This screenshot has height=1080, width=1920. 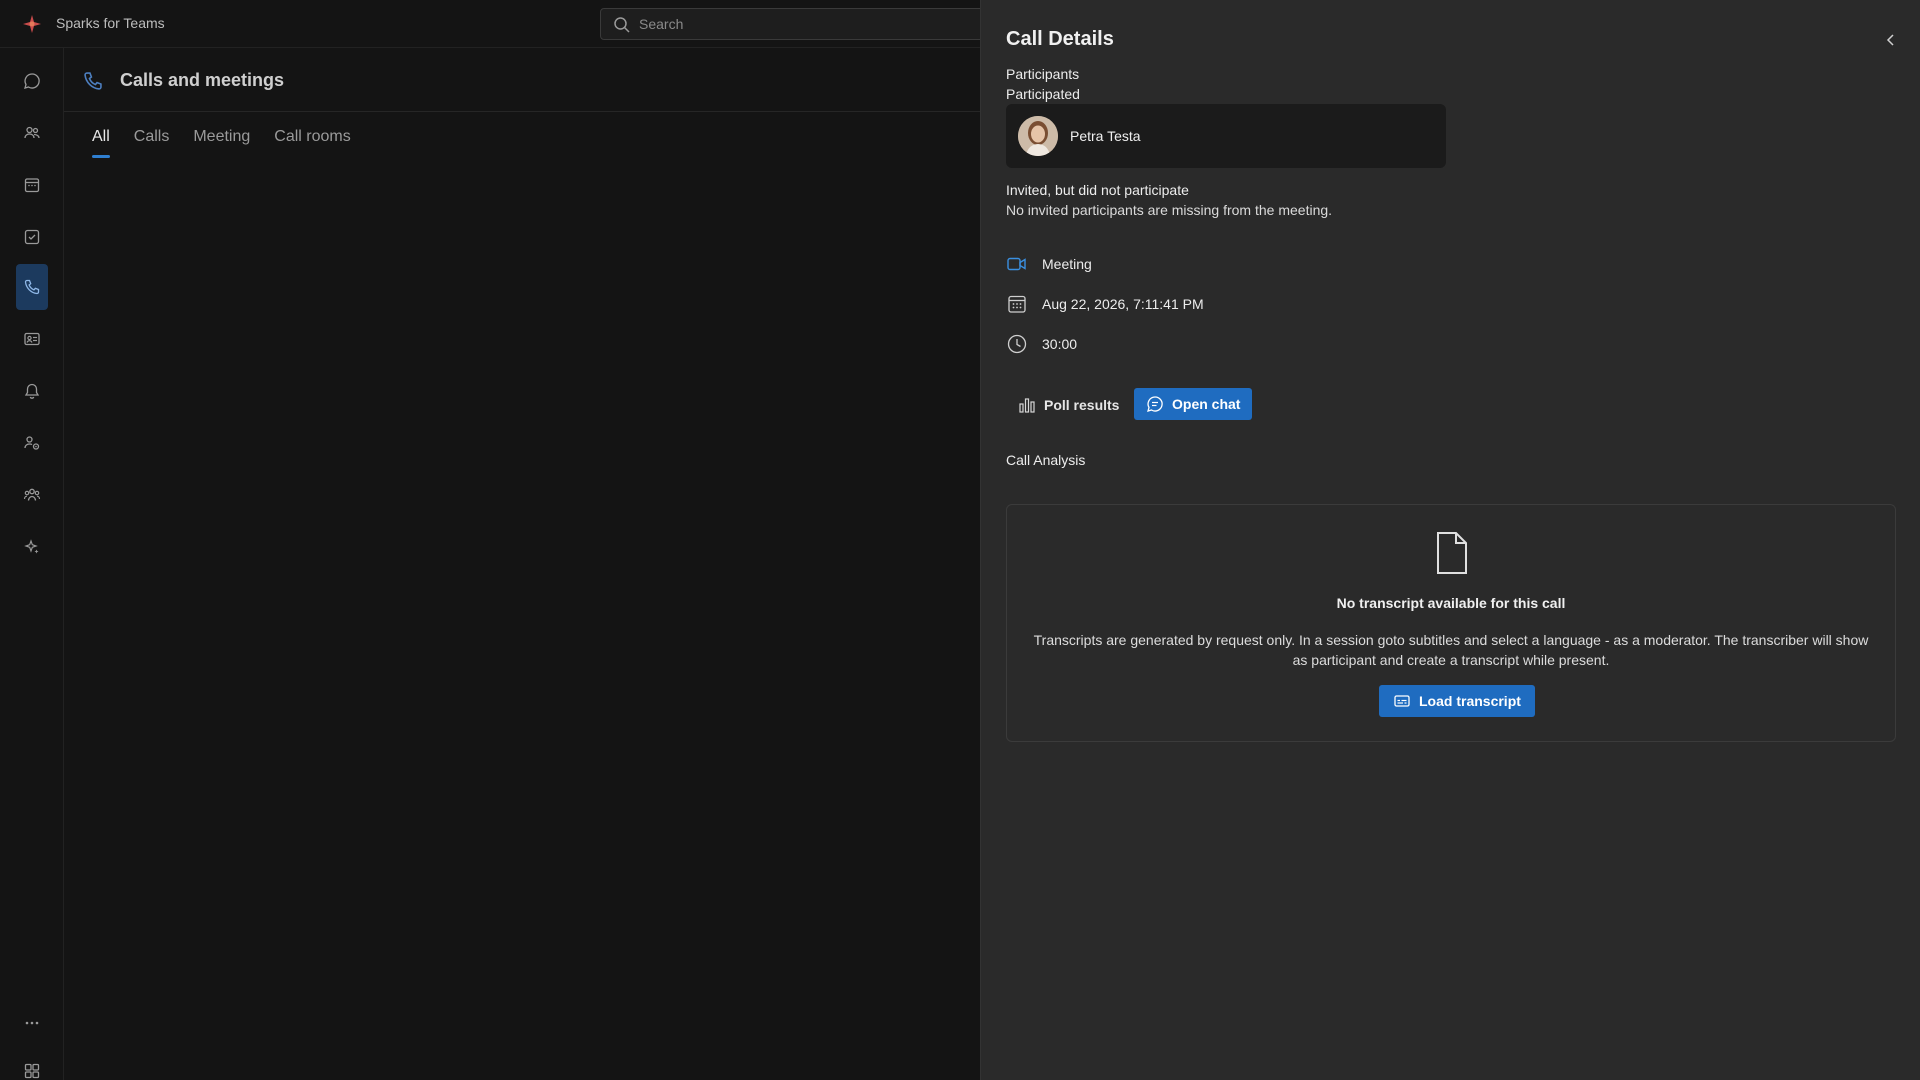 I want to click on document-icon, so click(x=1452, y=553).